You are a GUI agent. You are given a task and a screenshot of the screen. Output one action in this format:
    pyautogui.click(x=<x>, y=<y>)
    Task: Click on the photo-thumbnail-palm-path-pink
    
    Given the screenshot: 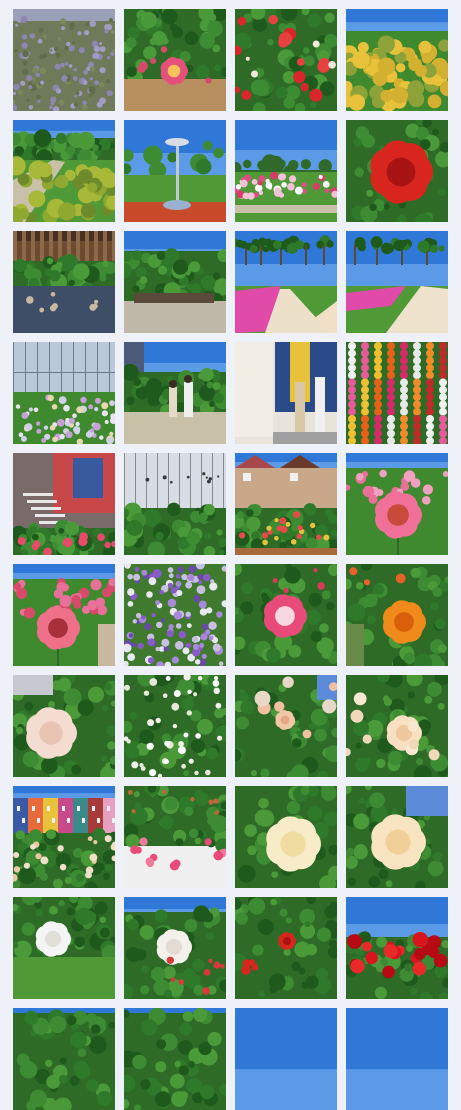 What is the action you would take?
    pyautogui.click(x=286, y=282)
    